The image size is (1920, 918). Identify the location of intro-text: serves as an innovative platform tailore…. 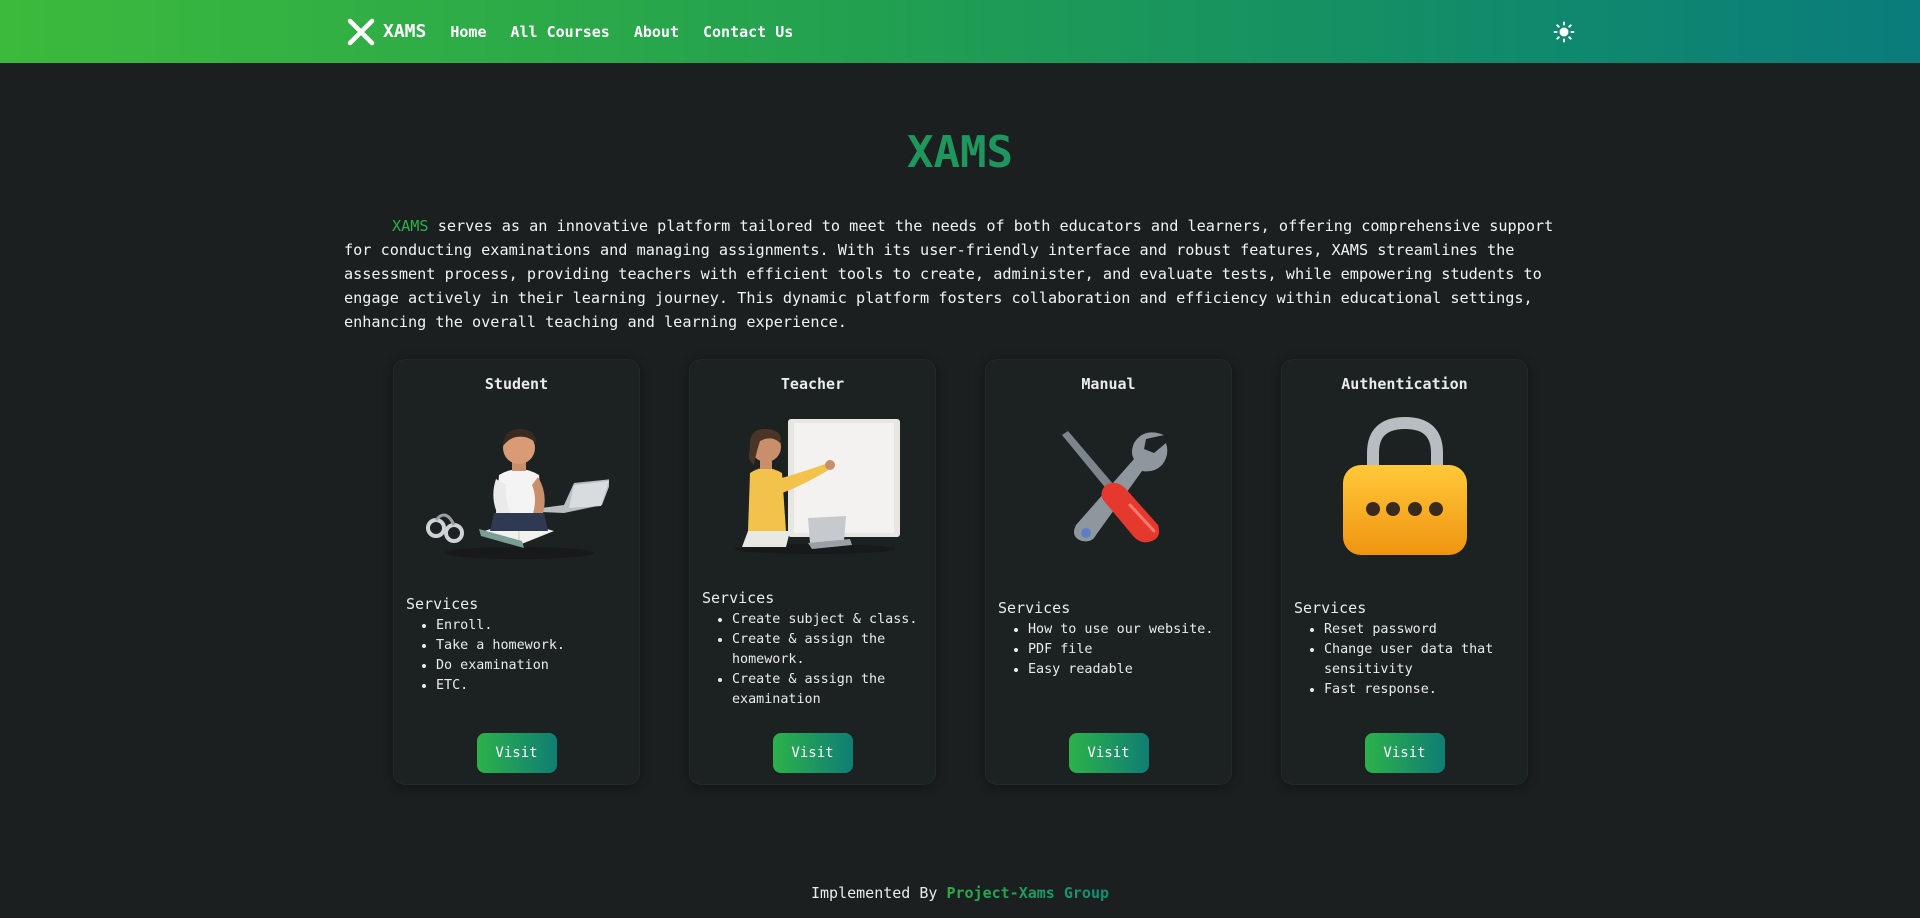
(949, 274).